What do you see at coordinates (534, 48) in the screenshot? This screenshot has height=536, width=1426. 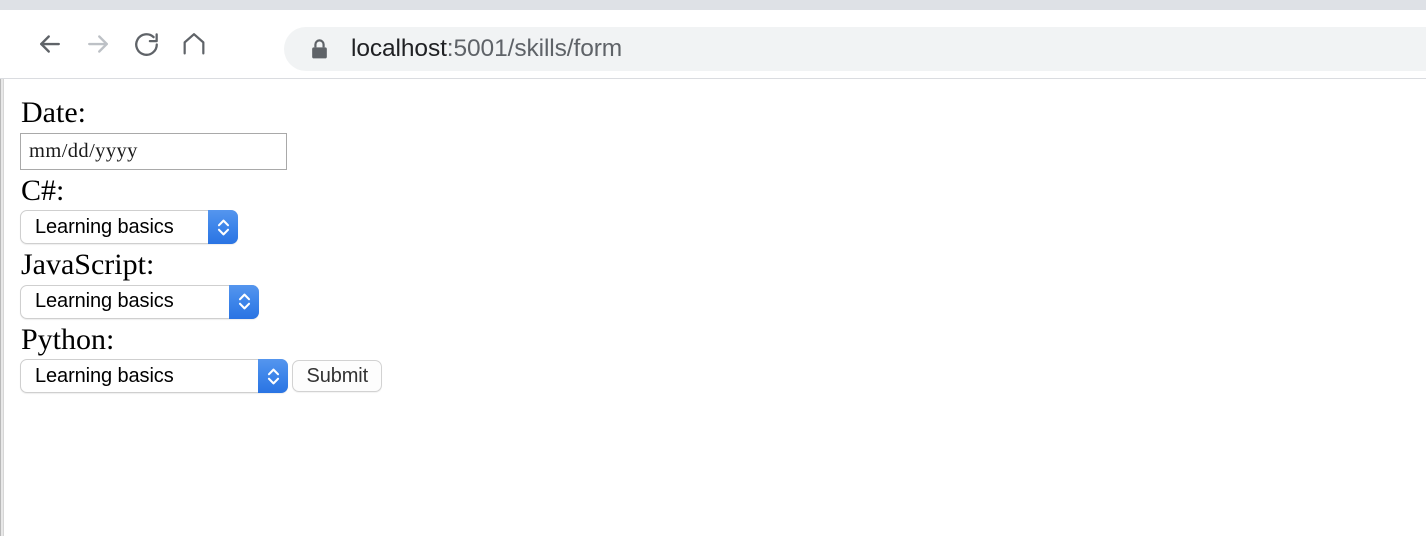 I see `url-path: :5001/skills/form` at bounding box center [534, 48].